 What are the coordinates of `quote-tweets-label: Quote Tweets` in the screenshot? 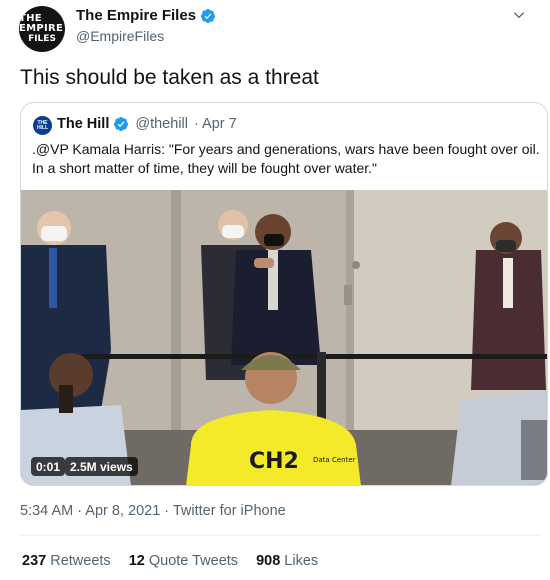 It's located at (193, 561).